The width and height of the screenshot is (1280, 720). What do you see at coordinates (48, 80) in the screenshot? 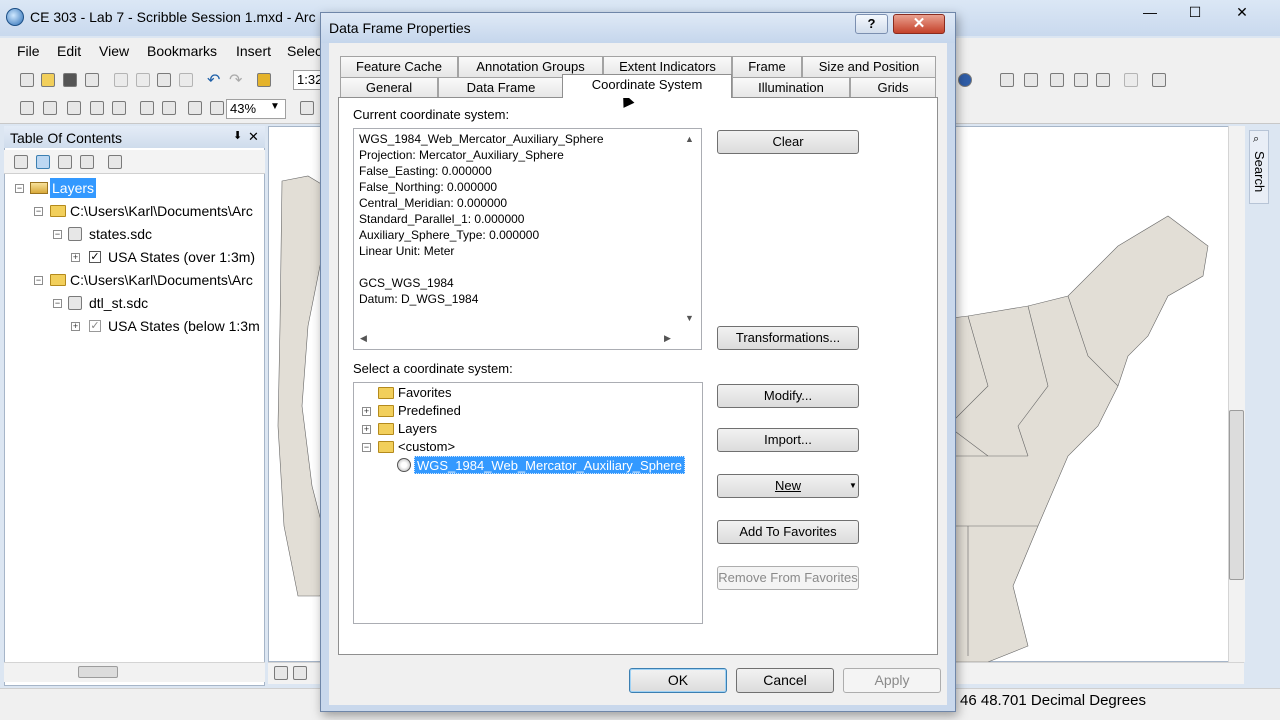
I see `open-icon` at bounding box center [48, 80].